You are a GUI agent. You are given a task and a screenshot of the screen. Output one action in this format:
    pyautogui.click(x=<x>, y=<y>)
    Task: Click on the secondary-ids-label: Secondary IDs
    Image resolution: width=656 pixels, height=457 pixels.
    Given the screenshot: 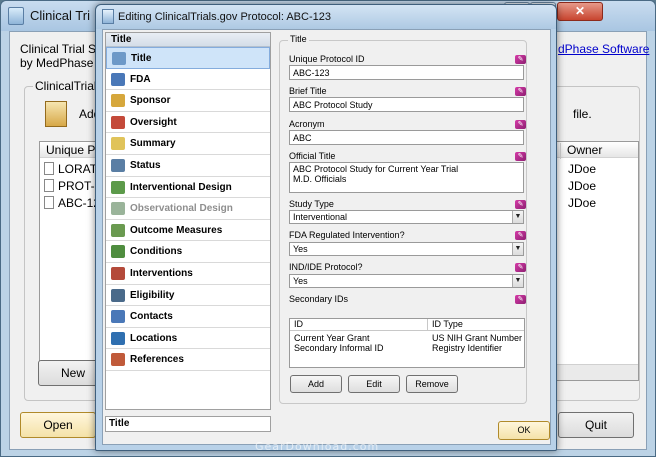 What is the action you would take?
    pyautogui.click(x=319, y=299)
    